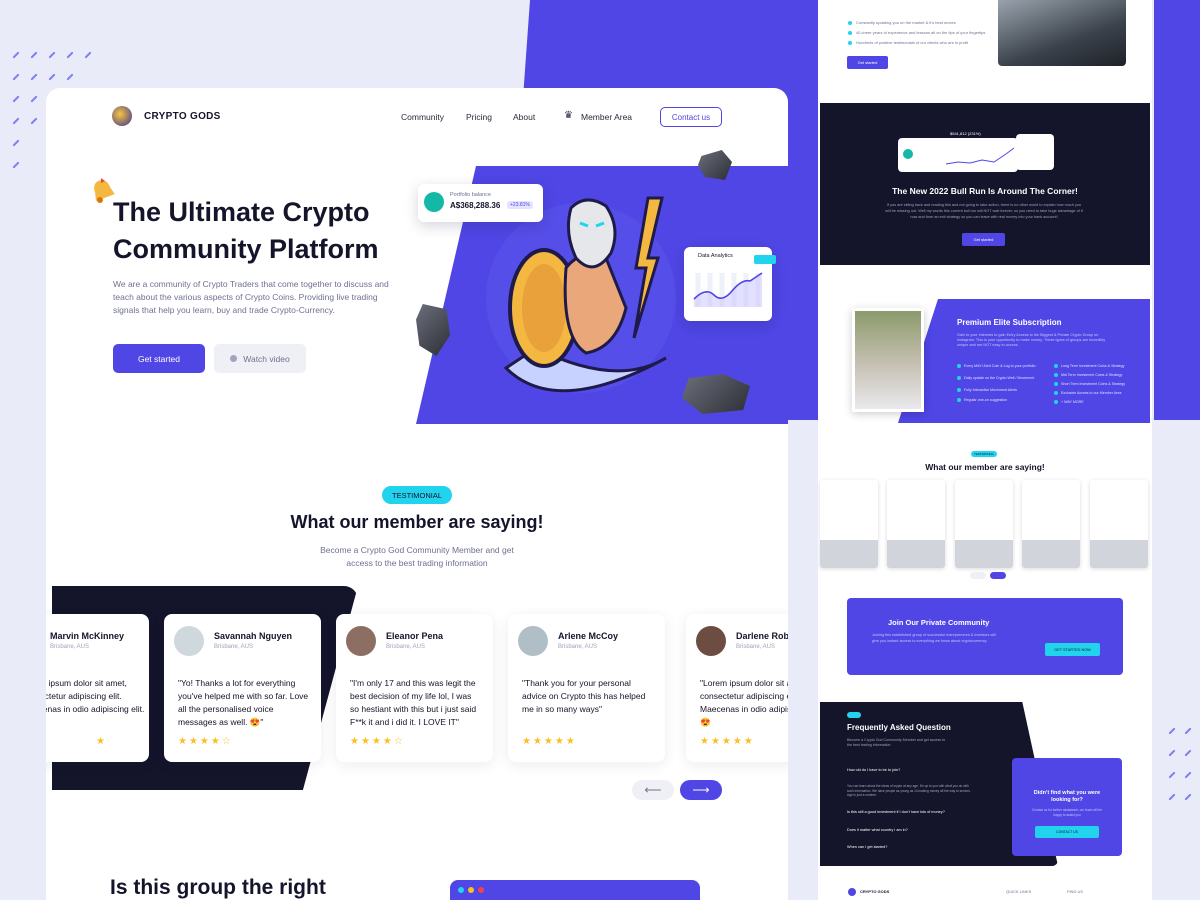  I want to click on bull-run-stat: $541,812 (231%), so click(965, 133).